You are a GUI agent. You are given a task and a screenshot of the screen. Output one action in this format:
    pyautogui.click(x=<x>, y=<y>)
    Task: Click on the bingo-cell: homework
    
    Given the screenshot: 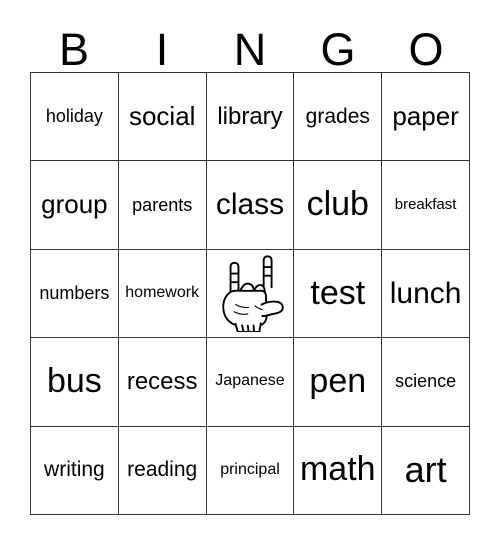 What is the action you would take?
    pyautogui.click(x=162, y=294)
    